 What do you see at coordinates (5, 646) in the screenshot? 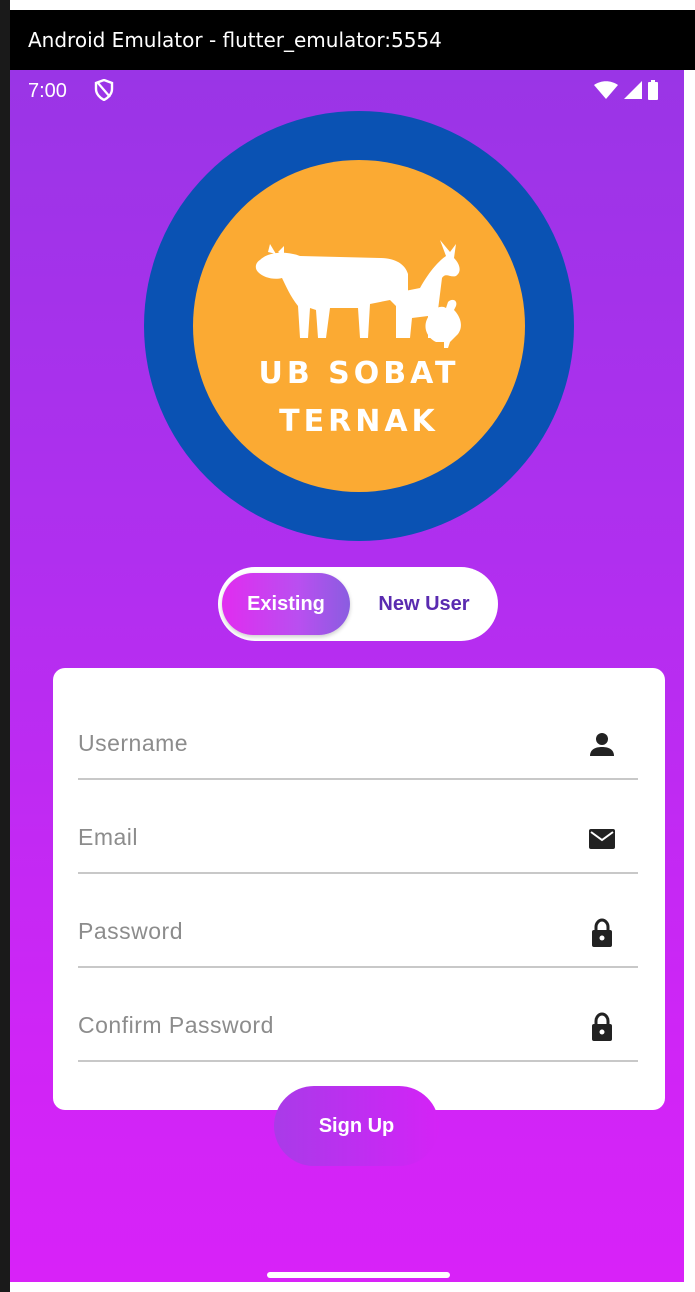
I see `window-border` at bounding box center [5, 646].